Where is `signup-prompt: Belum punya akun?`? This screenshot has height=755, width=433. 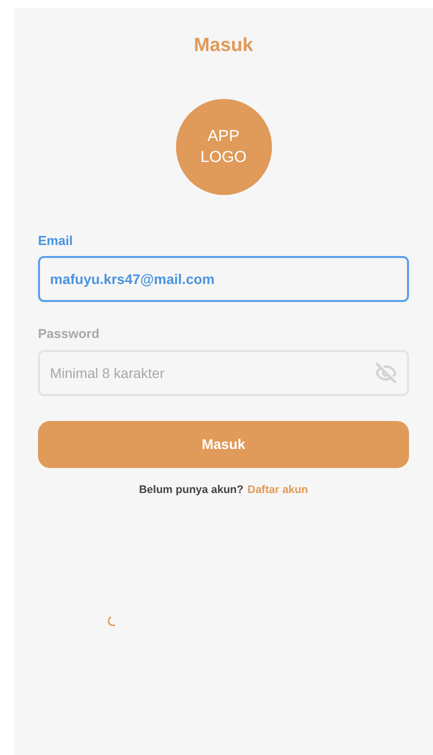
signup-prompt: Belum punya akun? is located at coordinates (191, 490).